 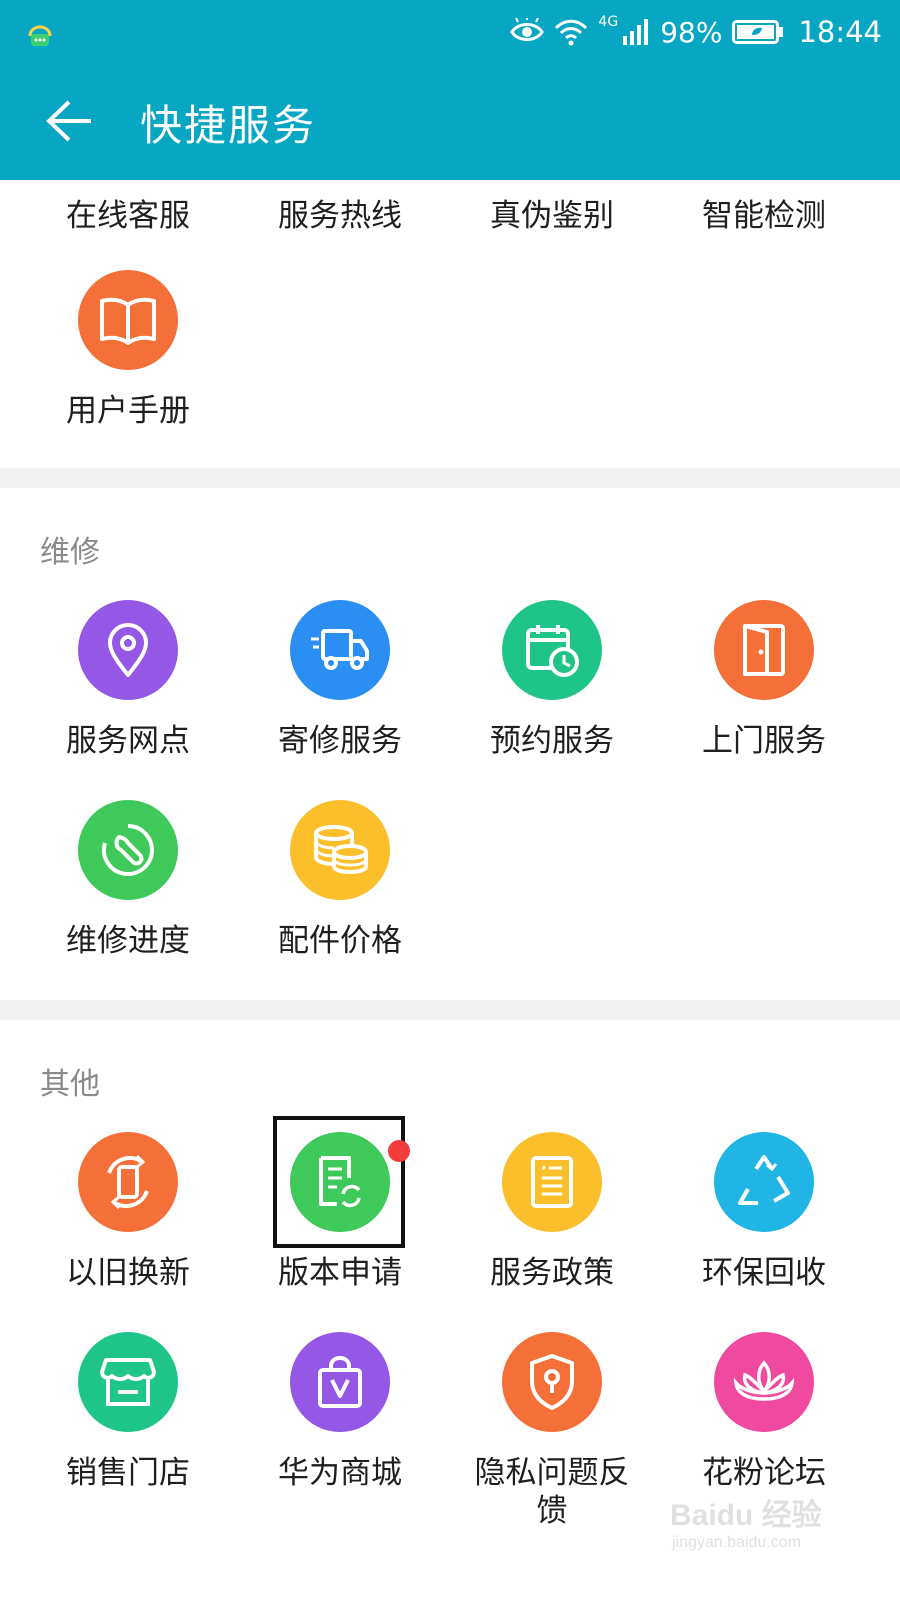 What do you see at coordinates (340, 1182) in the screenshot?
I see `document-refresh-icon` at bounding box center [340, 1182].